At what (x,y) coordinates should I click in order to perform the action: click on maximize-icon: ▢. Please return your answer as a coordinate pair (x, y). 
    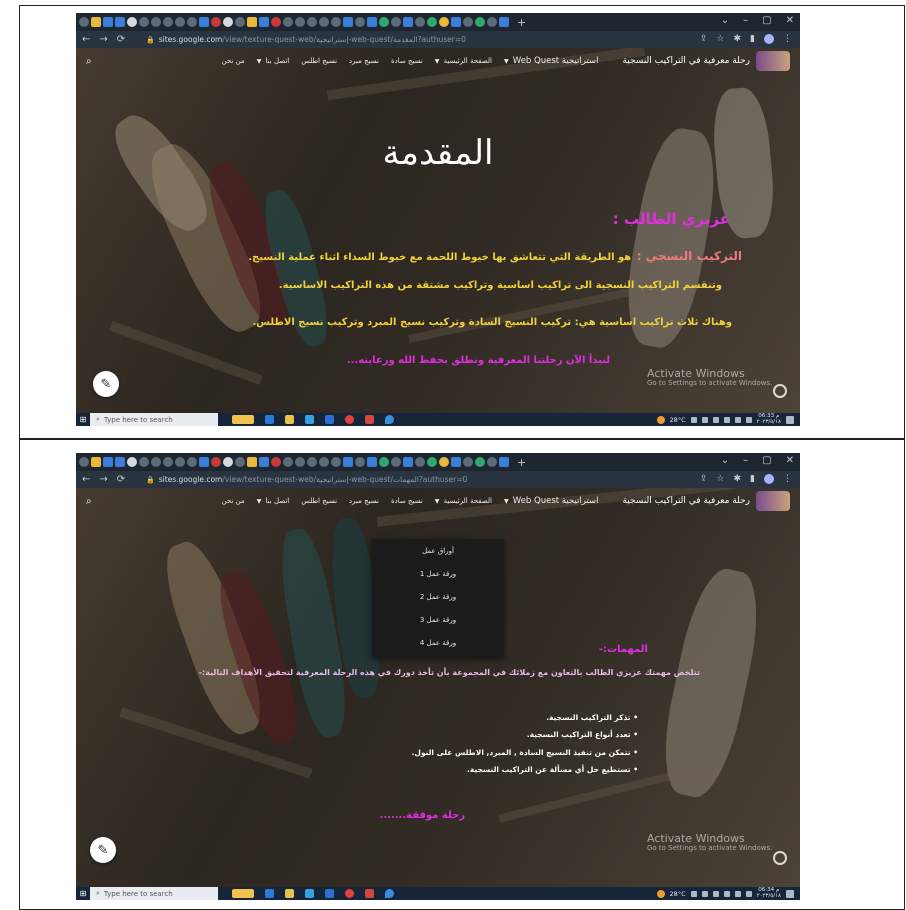
    Looking at the image, I should click on (766, 460).